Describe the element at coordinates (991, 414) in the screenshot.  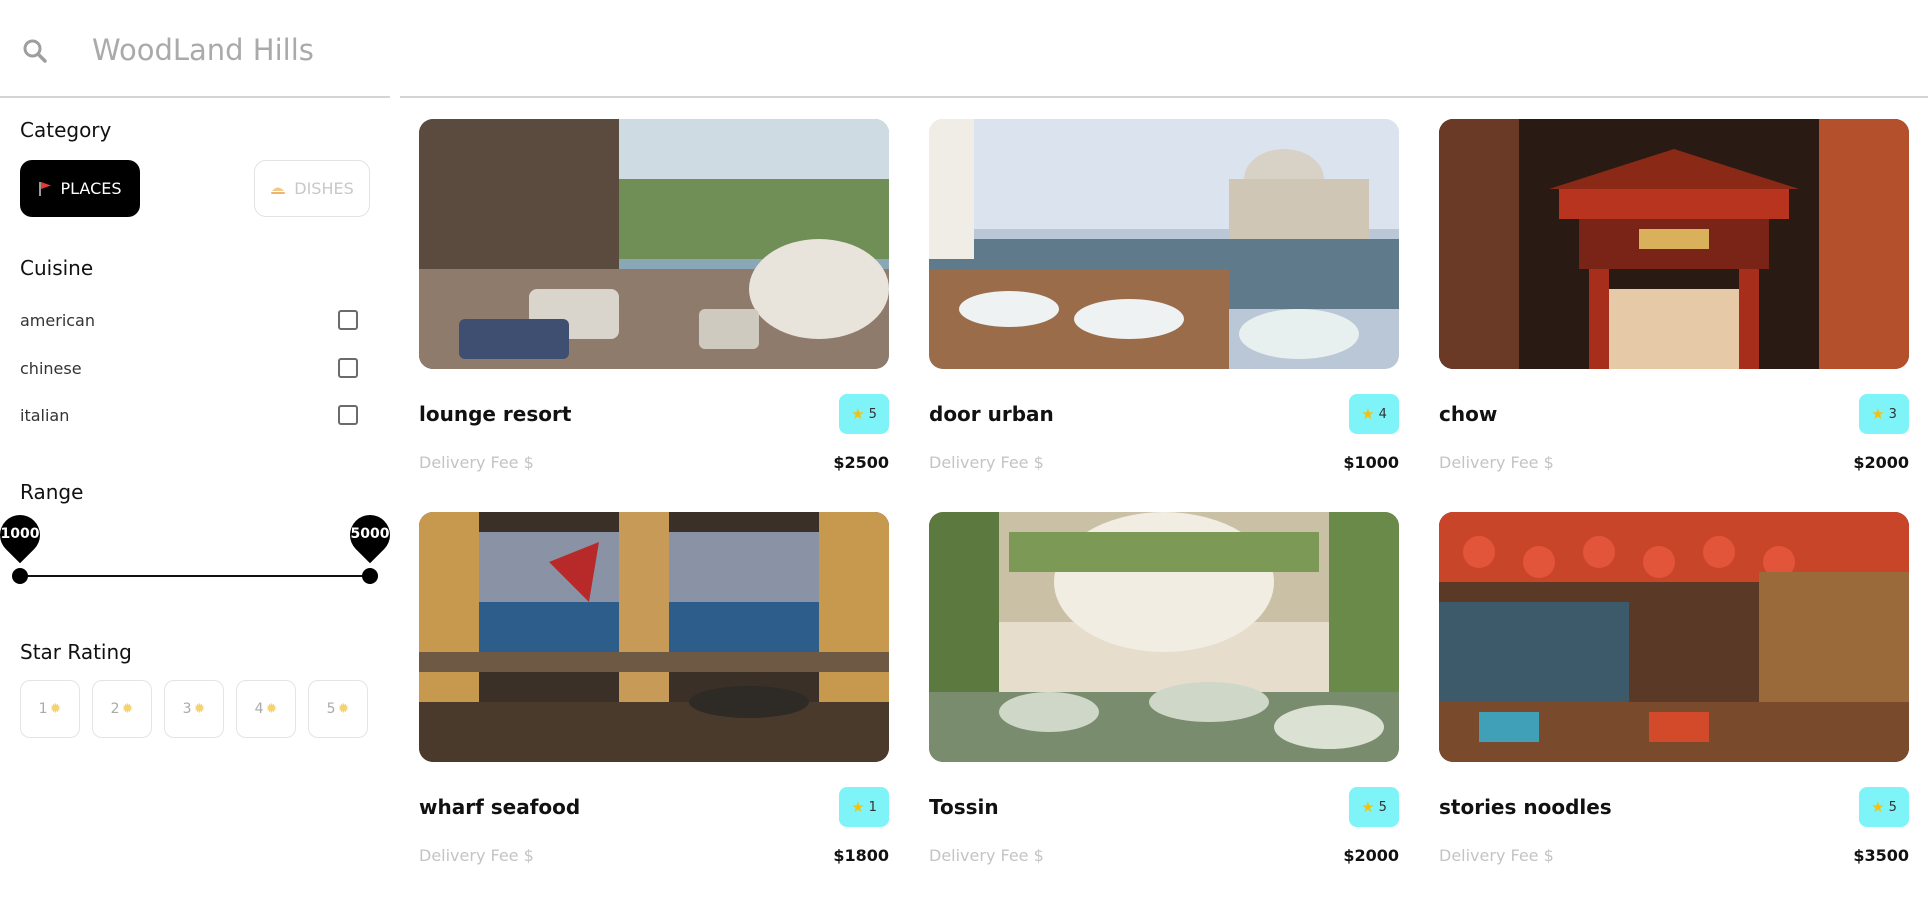
I see `restaurant-name: door urban` at that location.